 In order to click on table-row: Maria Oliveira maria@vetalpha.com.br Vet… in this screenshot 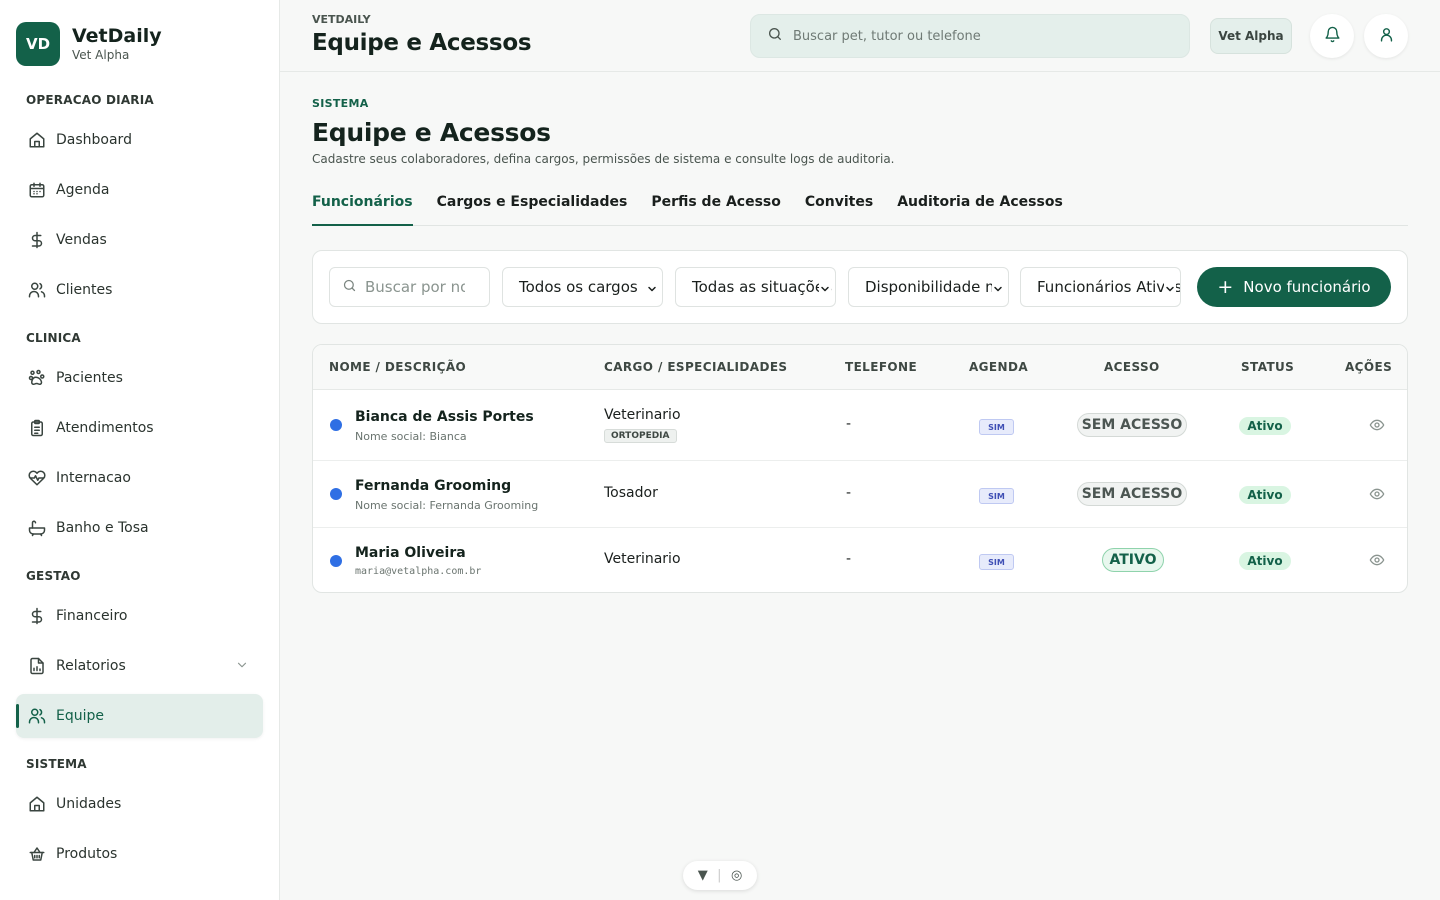, I will do `click(860, 560)`.